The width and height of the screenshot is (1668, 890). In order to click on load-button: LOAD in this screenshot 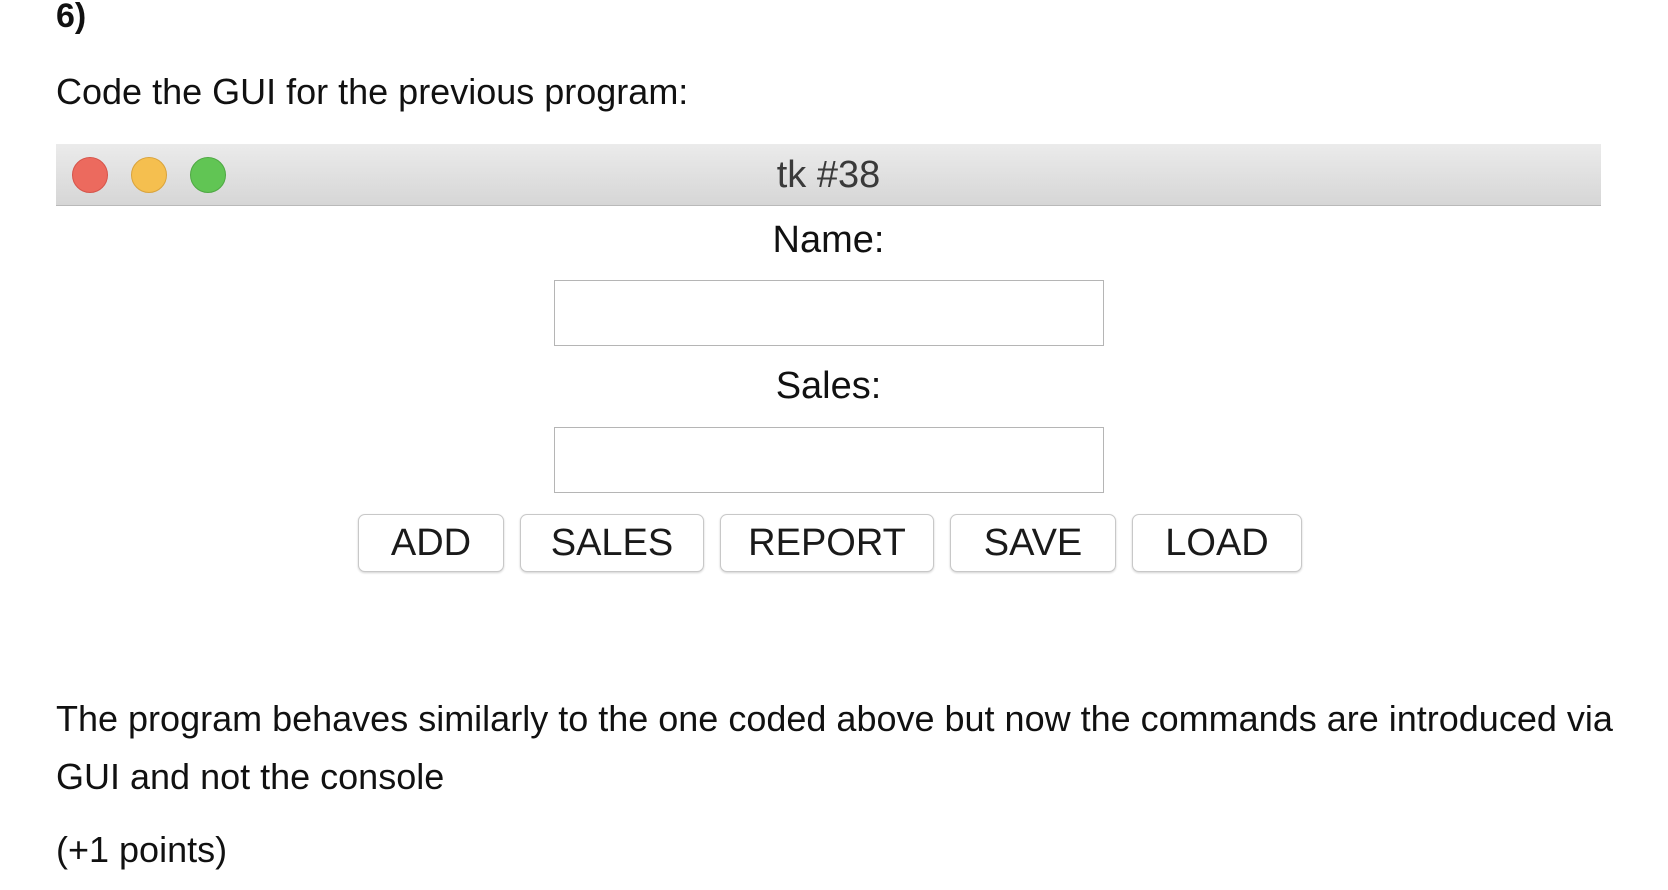, I will do `click(1217, 543)`.